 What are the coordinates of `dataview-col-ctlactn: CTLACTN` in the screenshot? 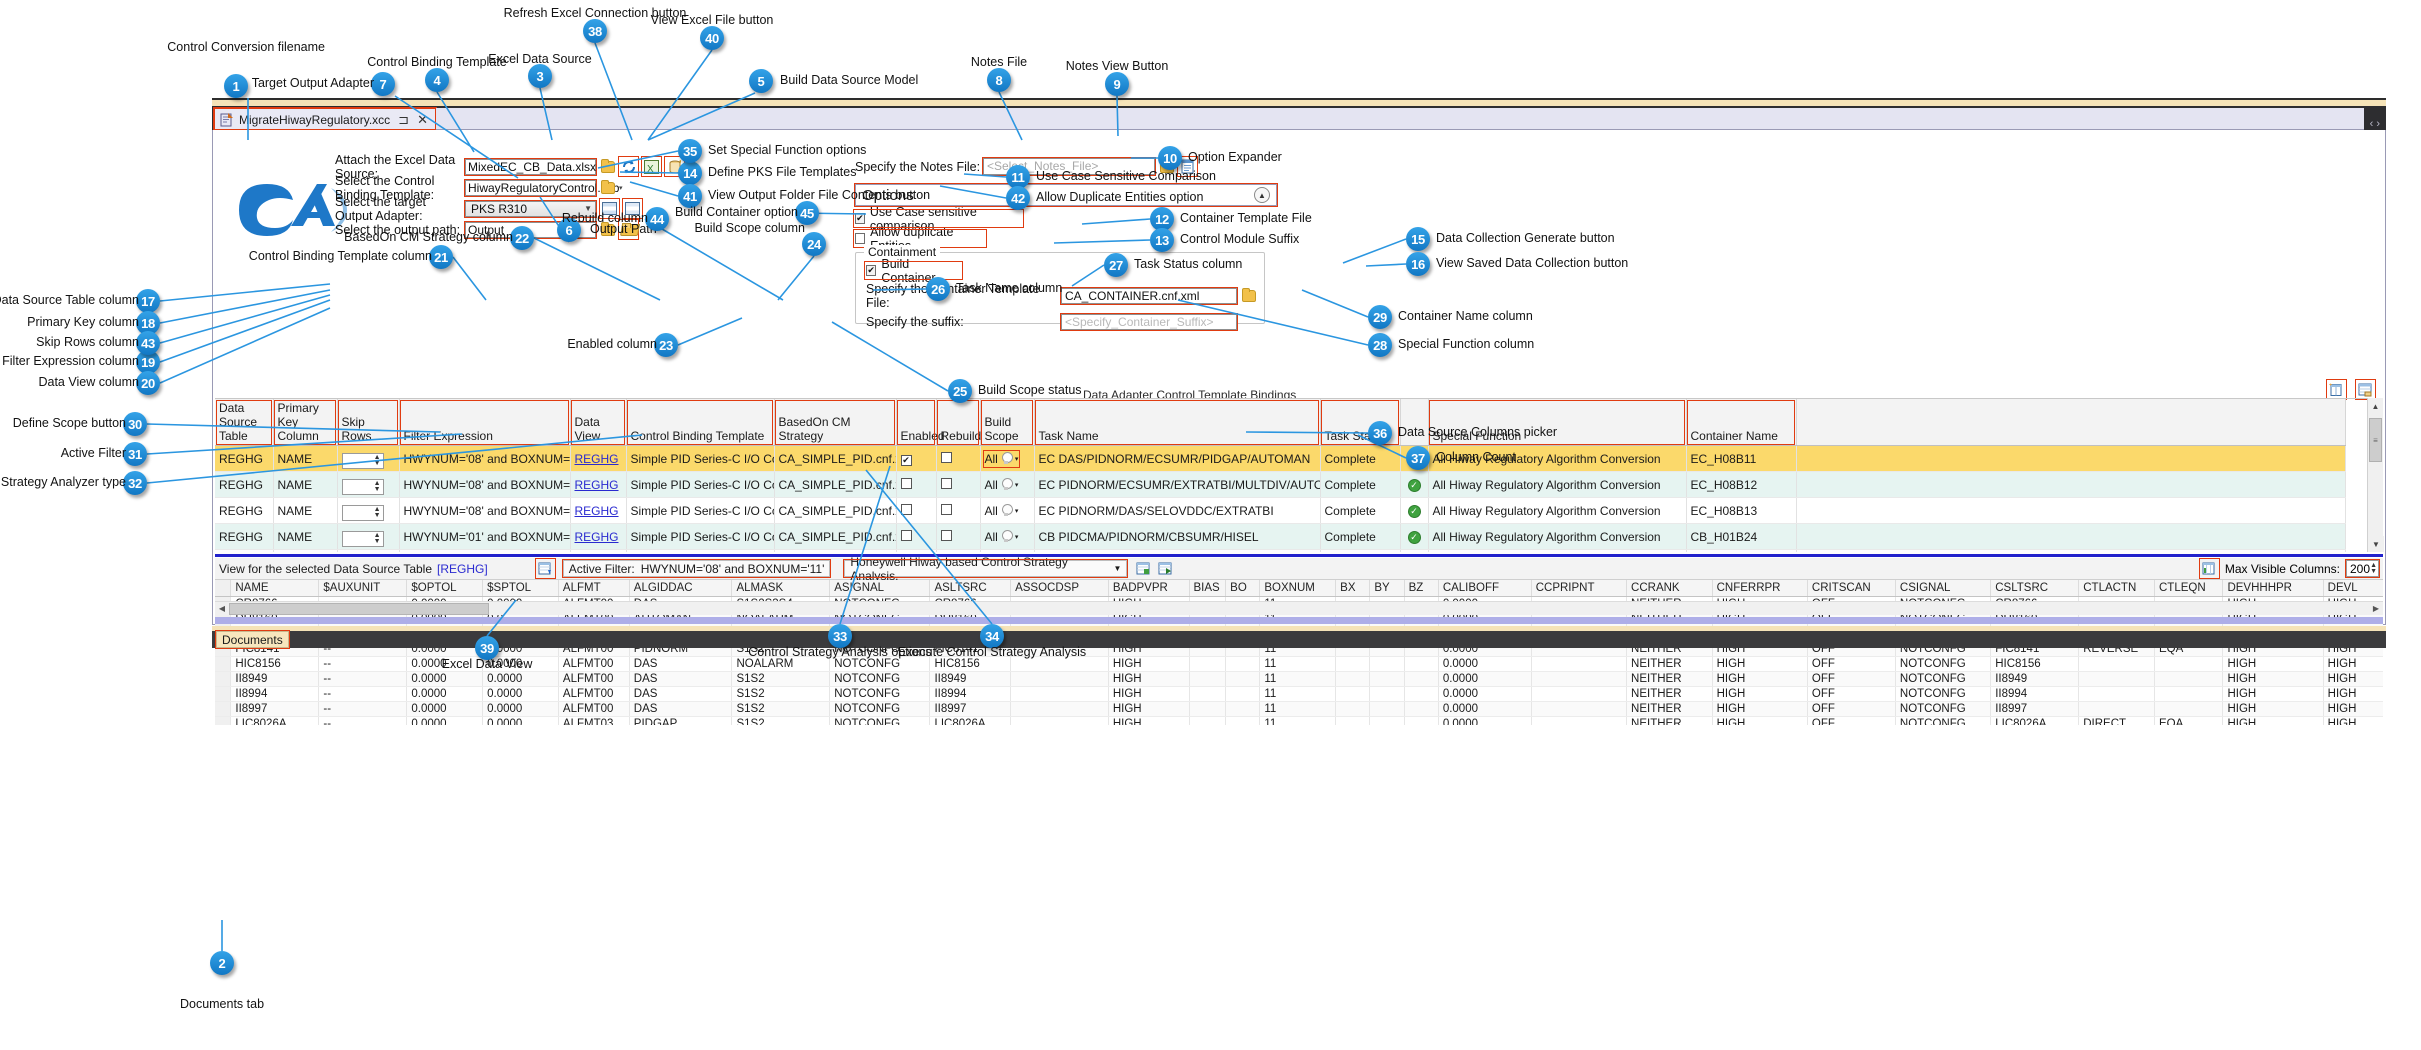 It's located at (2116, 588).